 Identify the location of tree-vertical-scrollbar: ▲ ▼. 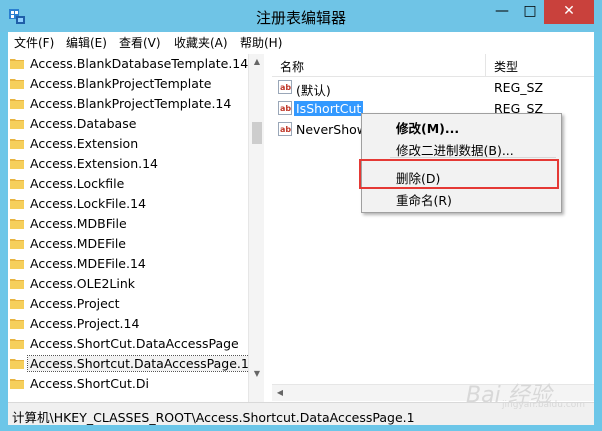
(256, 228).